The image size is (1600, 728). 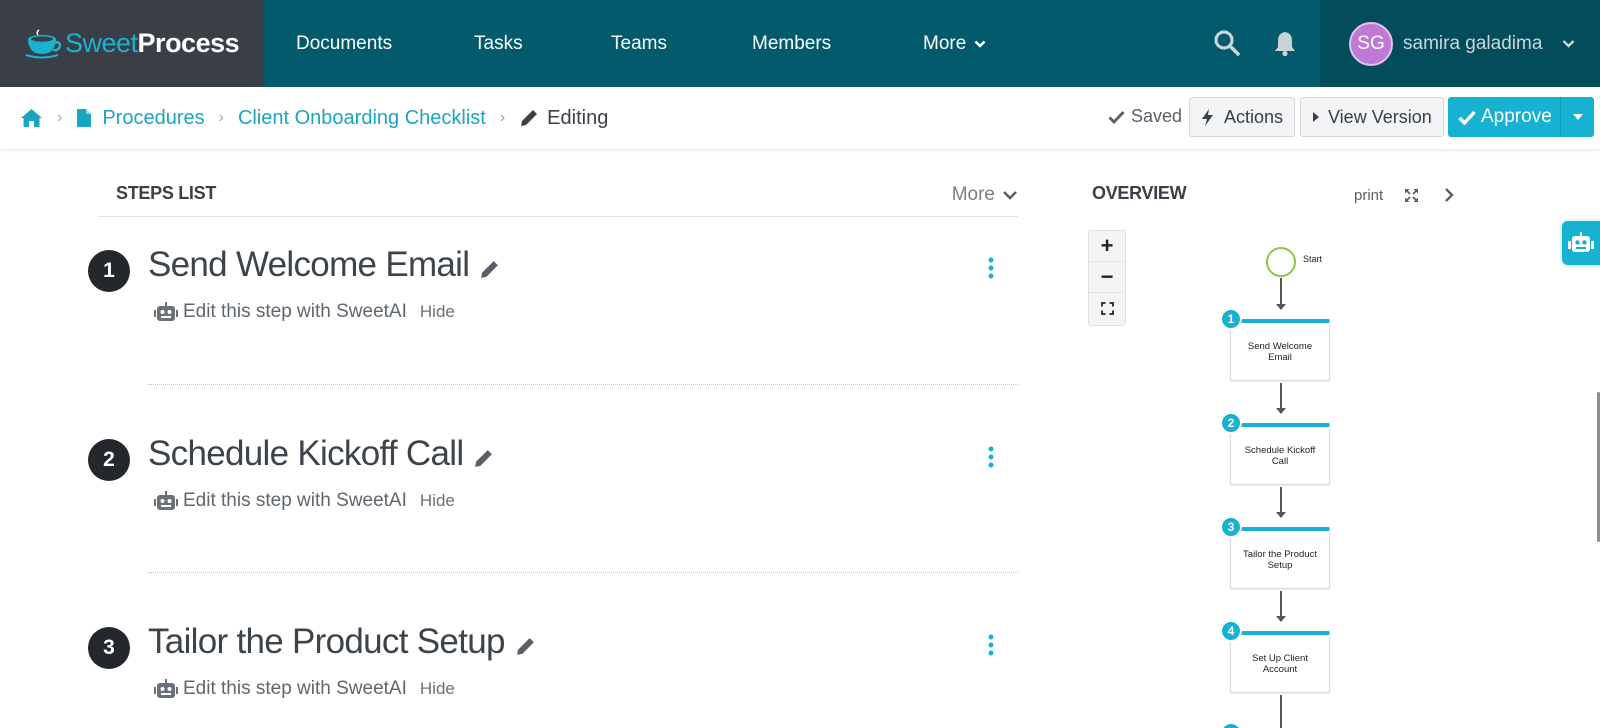 What do you see at coordinates (326, 641) in the screenshot?
I see `step-title-text: Tailor the Product Setup` at bounding box center [326, 641].